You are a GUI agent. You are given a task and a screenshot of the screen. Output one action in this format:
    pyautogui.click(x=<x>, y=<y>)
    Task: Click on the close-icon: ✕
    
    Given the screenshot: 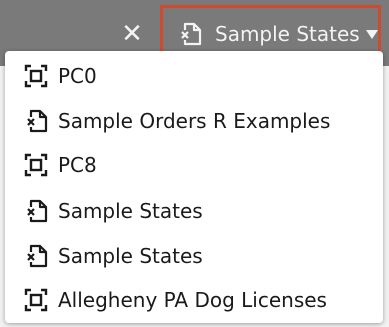 What is the action you would take?
    pyautogui.click(x=132, y=34)
    